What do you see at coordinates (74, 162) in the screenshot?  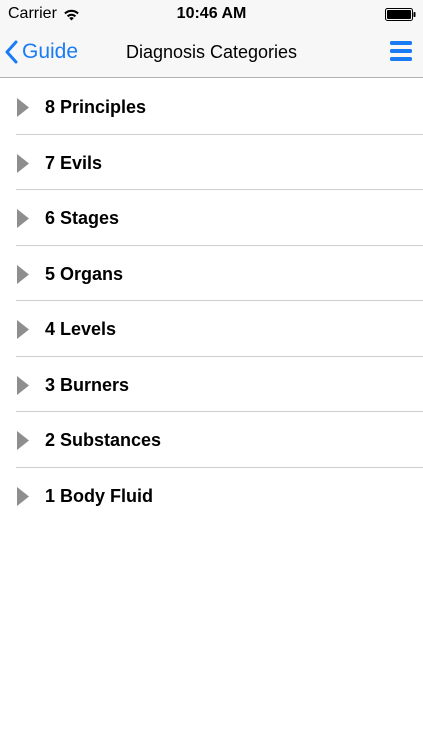 I see `list-item-label: 7 Evils` at bounding box center [74, 162].